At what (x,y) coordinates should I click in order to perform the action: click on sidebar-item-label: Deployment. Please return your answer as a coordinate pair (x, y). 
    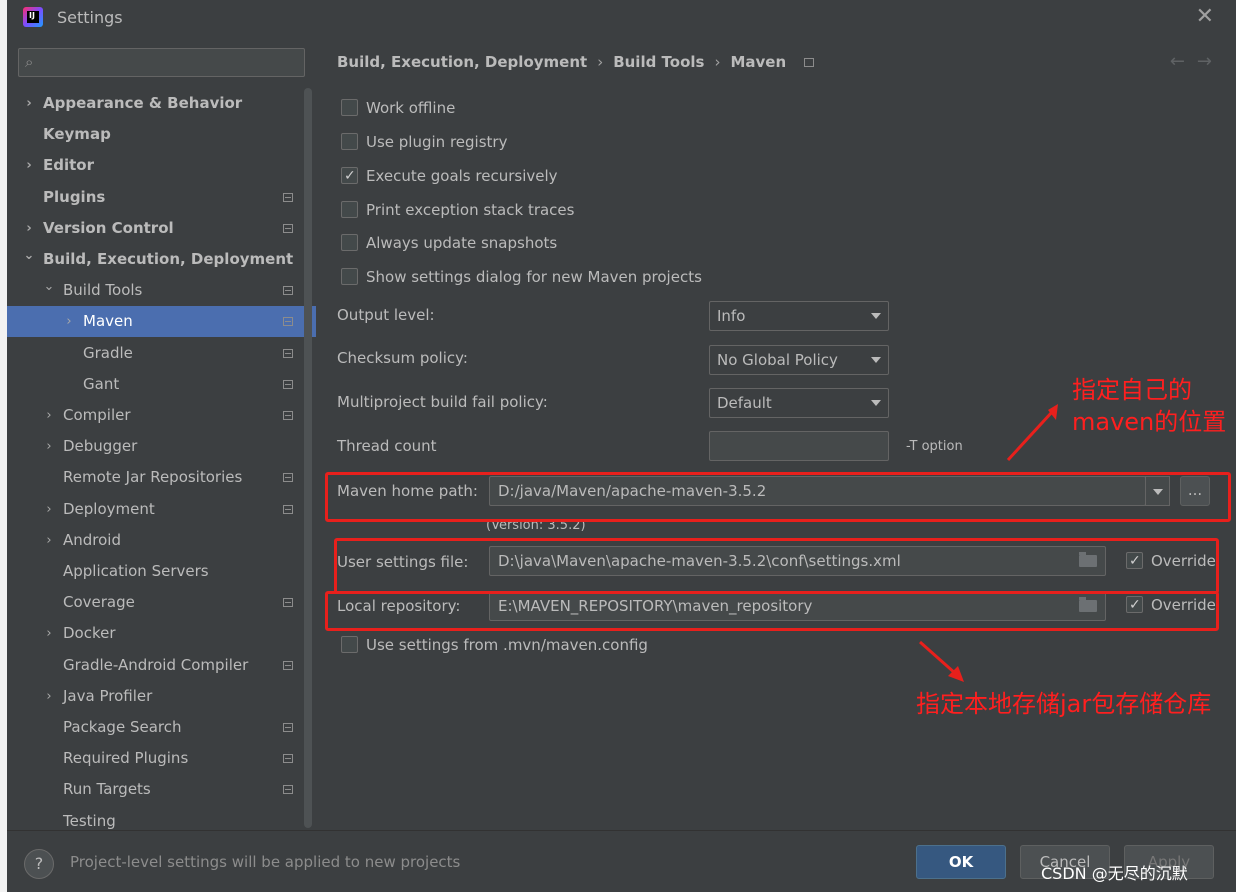
    Looking at the image, I should click on (109, 508).